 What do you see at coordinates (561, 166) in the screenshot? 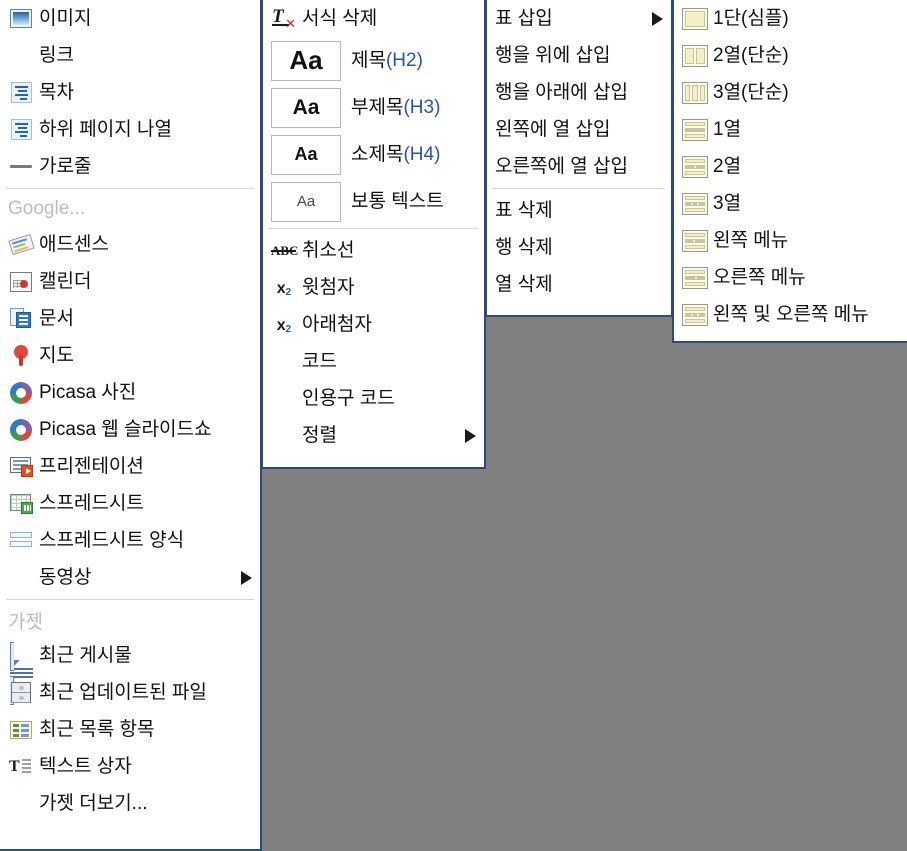
I see `menu-item-label: 오른쪽에 열 삽입` at bounding box center [561, 166].